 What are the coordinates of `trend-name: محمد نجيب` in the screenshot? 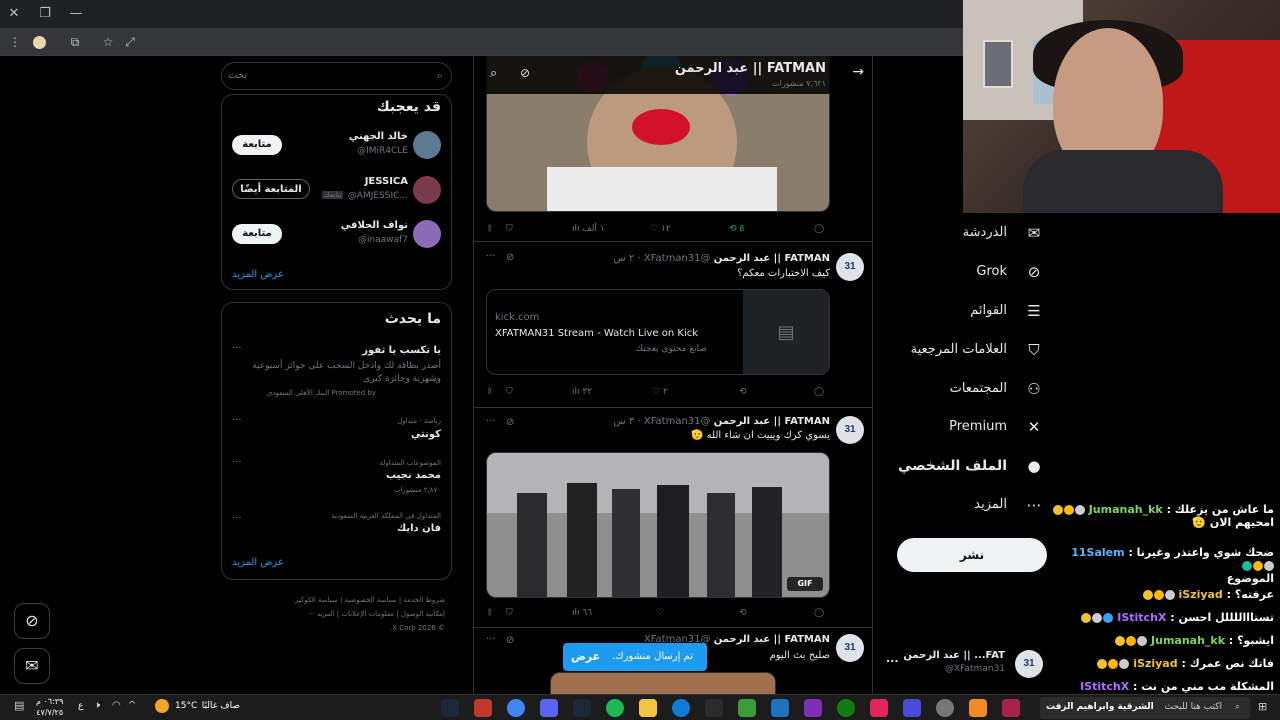 It's located at (413, 475).